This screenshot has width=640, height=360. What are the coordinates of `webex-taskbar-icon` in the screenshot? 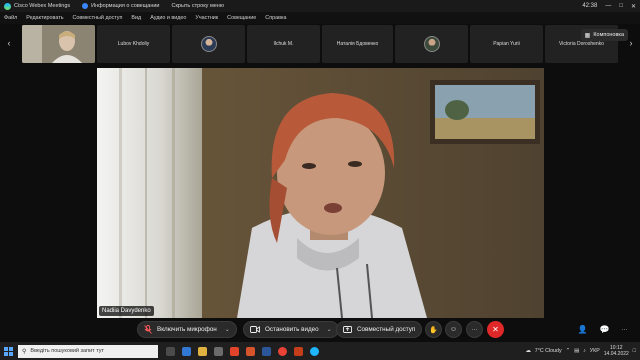 It's located at (314, 351).